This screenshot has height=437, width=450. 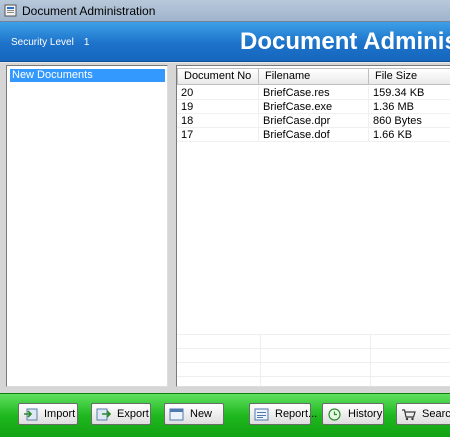 What do you see at coordinates (436, 414) in the screenshot?
I see `search-label: Search` at bounding box center [436, 414].